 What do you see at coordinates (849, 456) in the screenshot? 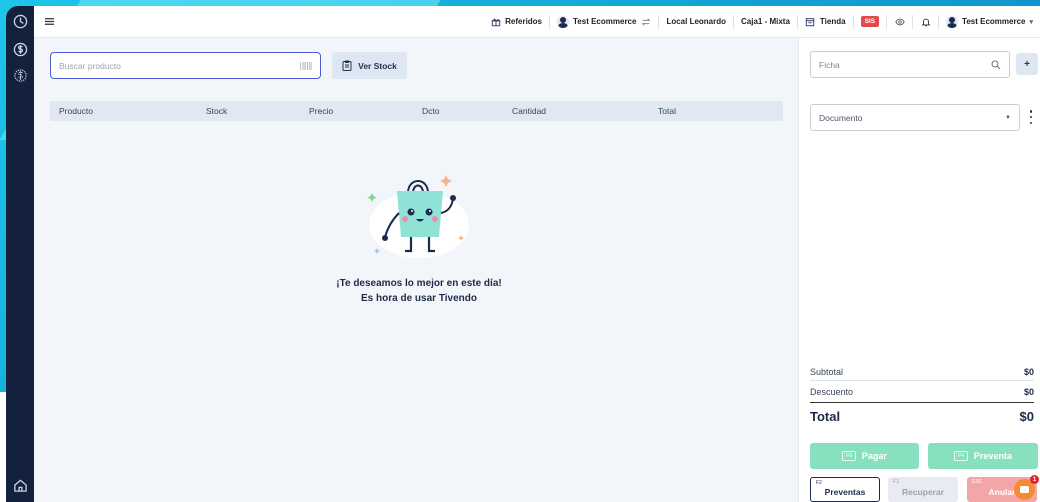
I see `pagar-shortcut: F9` at bounding box center [849, 456].